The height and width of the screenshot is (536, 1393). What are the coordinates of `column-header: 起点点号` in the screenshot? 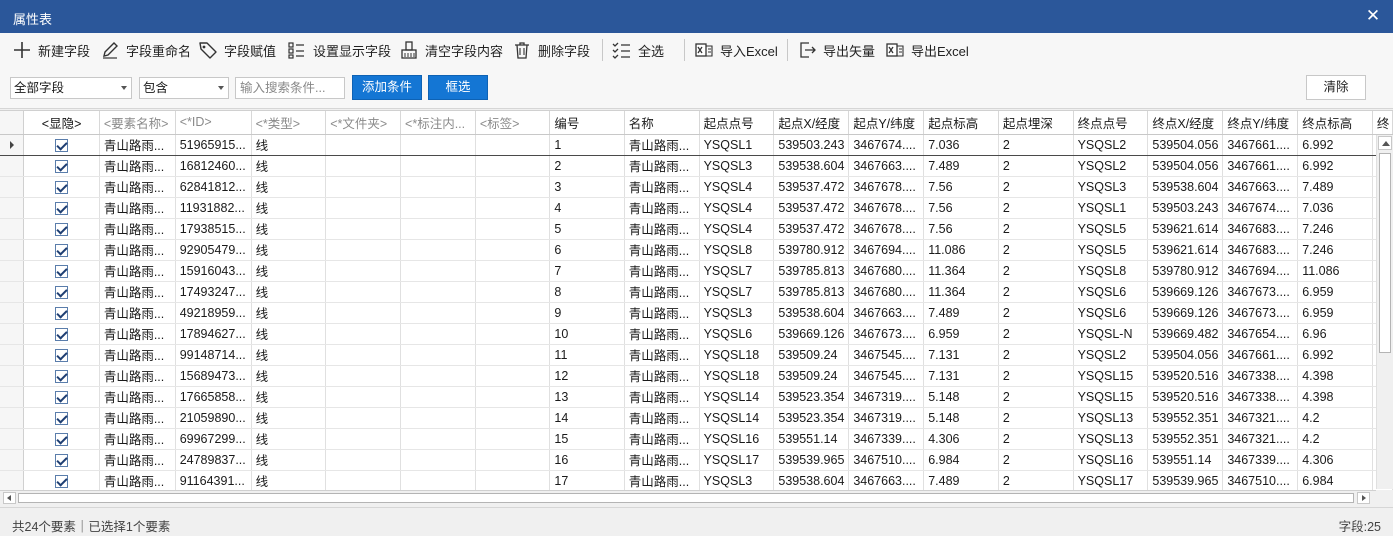 It's located at (737, 123).